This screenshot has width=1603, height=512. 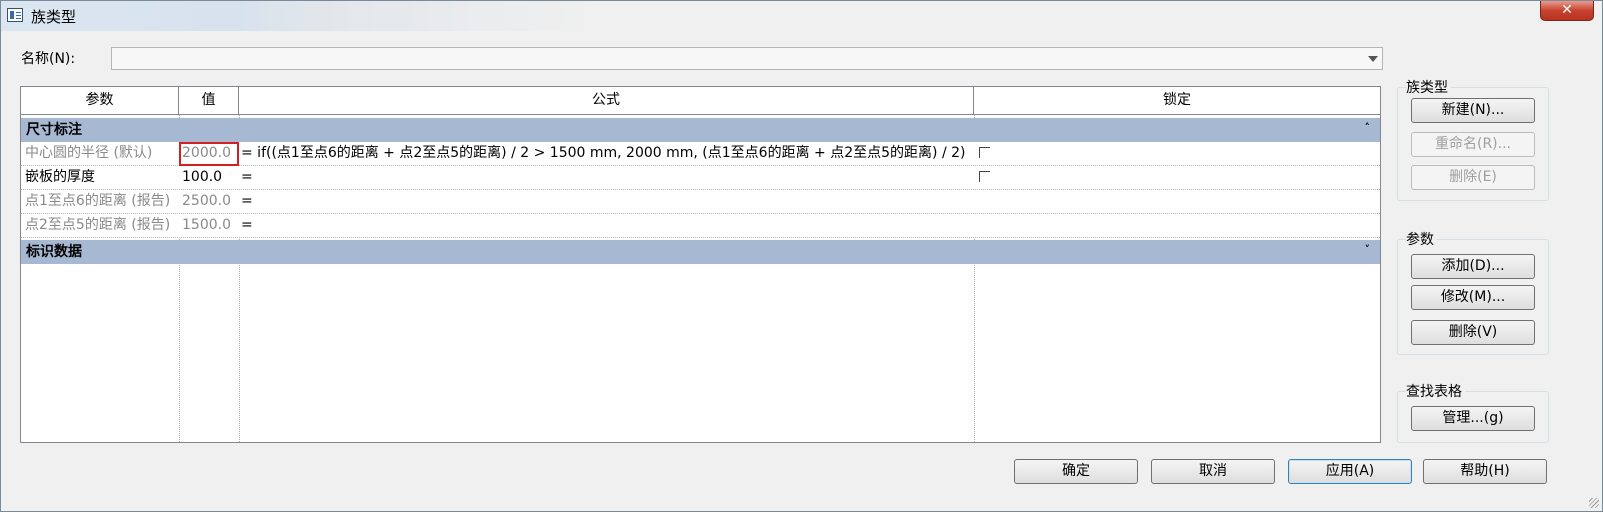 What do you see at coordinates (206, 225) in the screenshot?
I see `param-value: 1500.0` at bounding box center [206, 225].